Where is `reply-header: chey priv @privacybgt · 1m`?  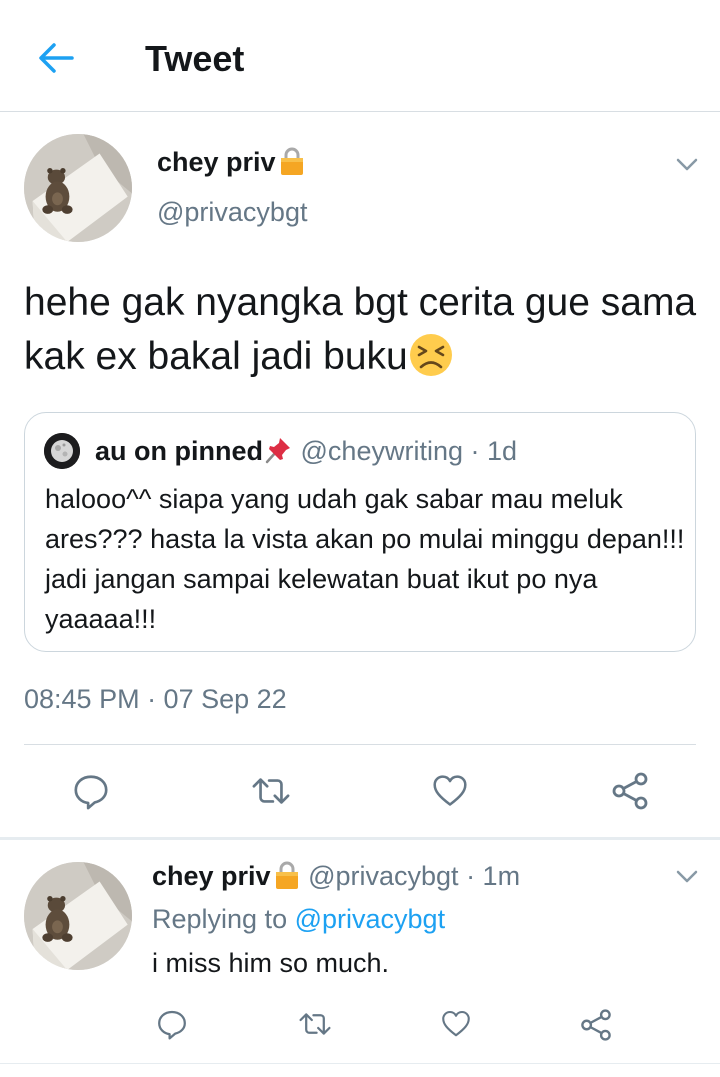
reply-header: chey priv @privacybgt · 1m is located at coordinates (336, 876).